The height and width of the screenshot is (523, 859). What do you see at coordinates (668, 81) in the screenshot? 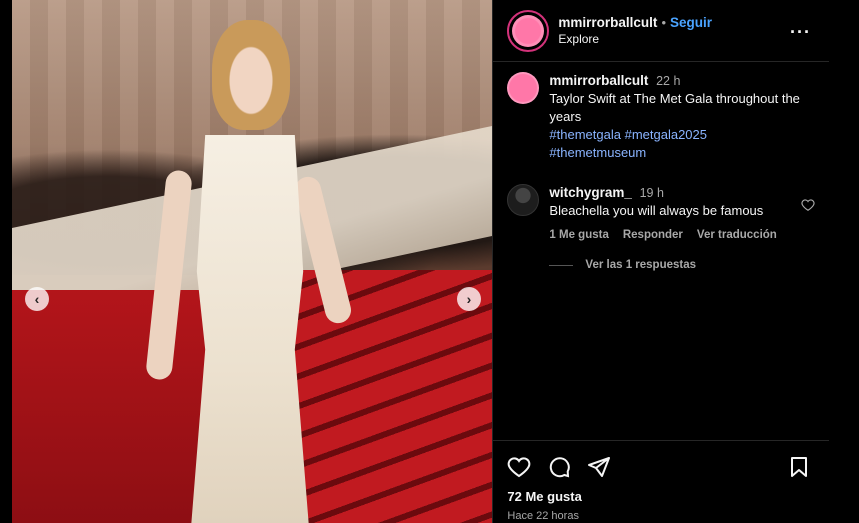
I see `caption-time: 22 h` at bounding box center [668, 81].